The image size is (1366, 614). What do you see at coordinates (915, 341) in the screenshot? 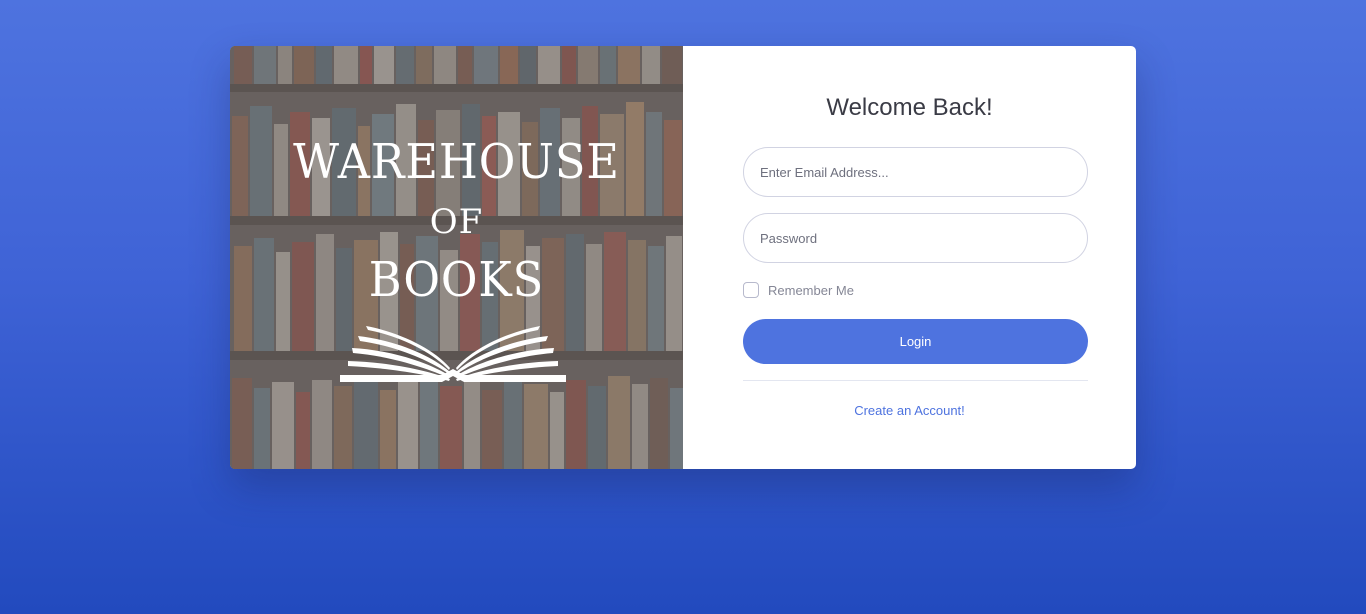
I see `login-button: Login` at bounding box center [915, 341].